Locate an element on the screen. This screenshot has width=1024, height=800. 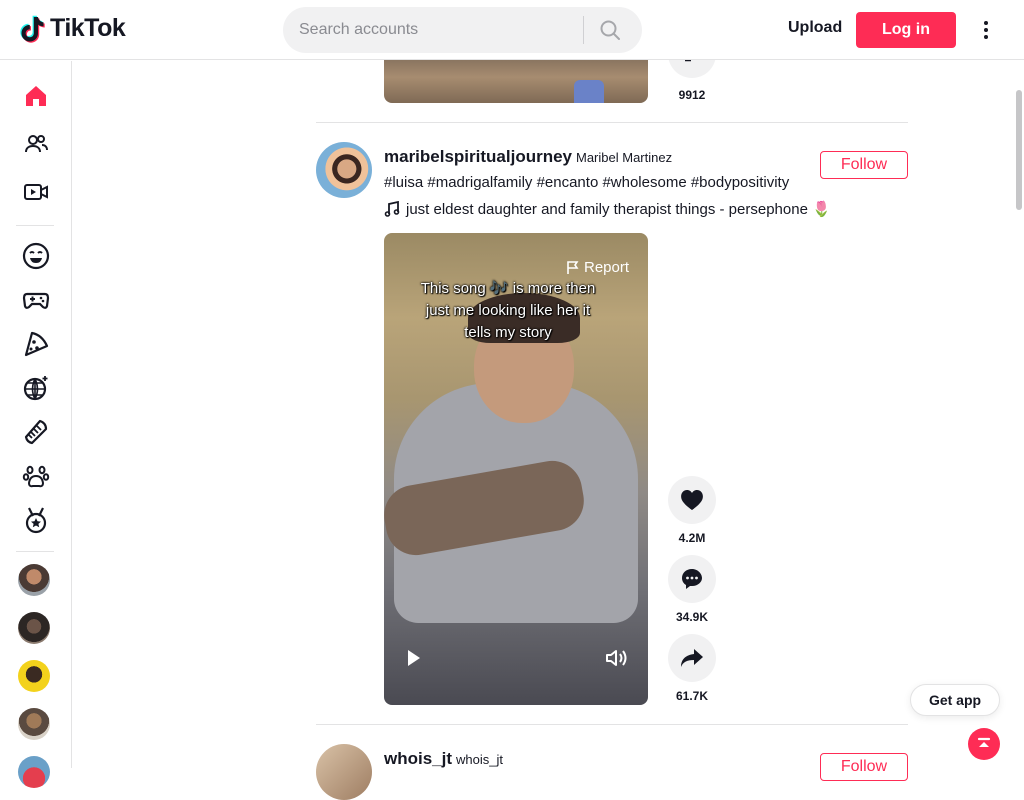
author-username: maribelspiritualjourney is located at coordinates (478, 156).